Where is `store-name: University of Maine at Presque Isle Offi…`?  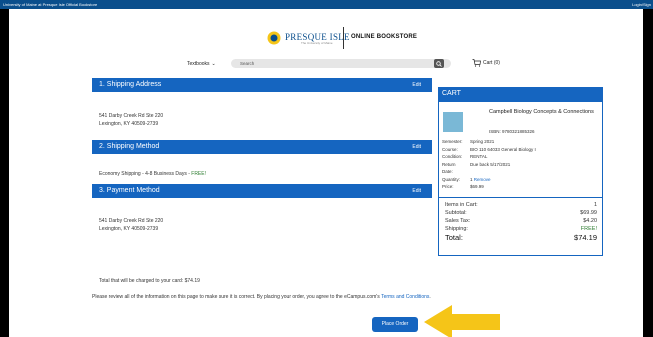
store-name: University of Maine at Presque Isle Offi… is located at coordinates (50, 4).